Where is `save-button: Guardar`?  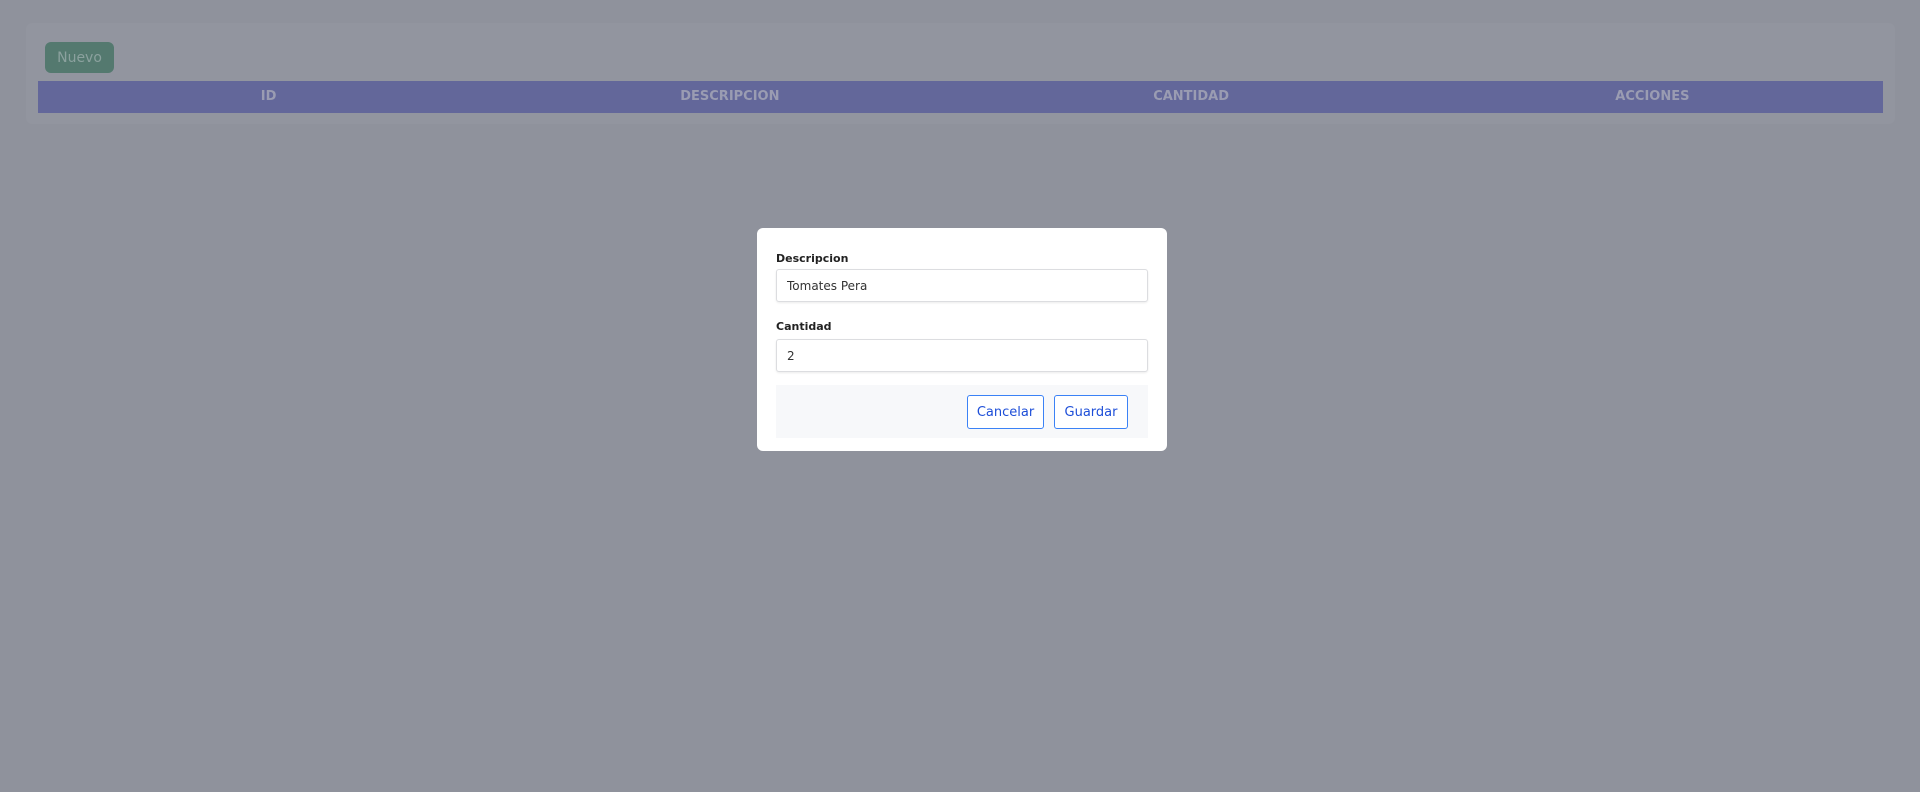 save-button: Guardar is located at coordinates (1091, 412).